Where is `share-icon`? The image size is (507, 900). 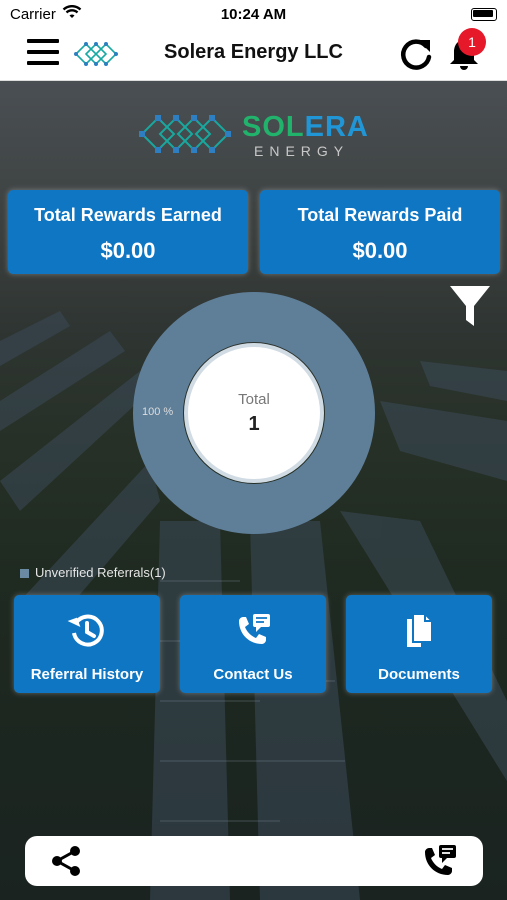 share-icon is located at coordinates (66, 863).